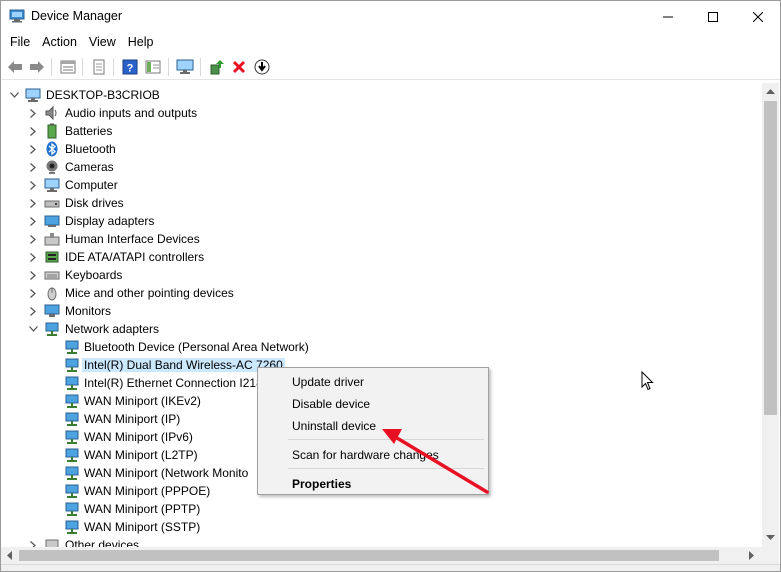 This screenshot has width=781, height=572. I want to click on document-button, so click(99, 67).